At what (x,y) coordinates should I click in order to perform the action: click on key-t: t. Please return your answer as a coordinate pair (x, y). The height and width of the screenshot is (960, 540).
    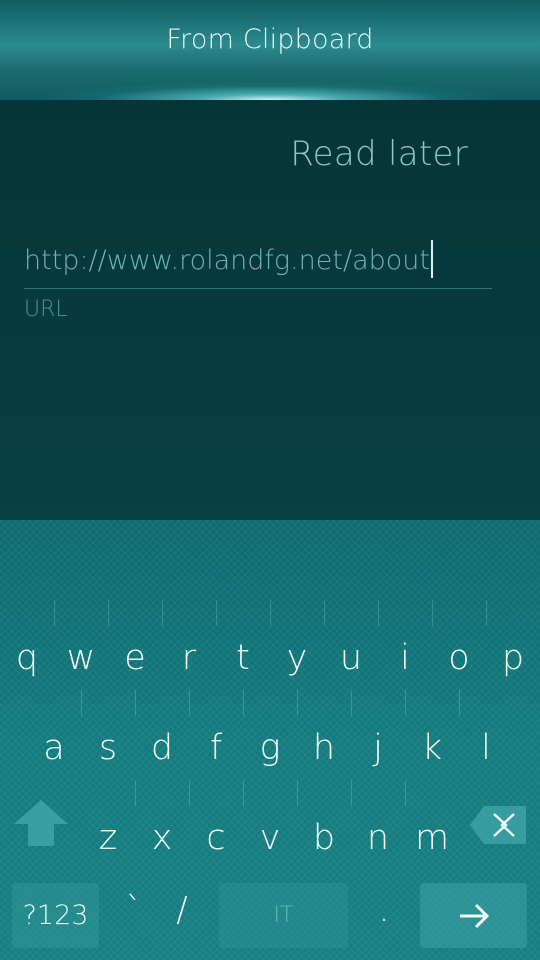
    Looking at the image, I should click on (243, 658).